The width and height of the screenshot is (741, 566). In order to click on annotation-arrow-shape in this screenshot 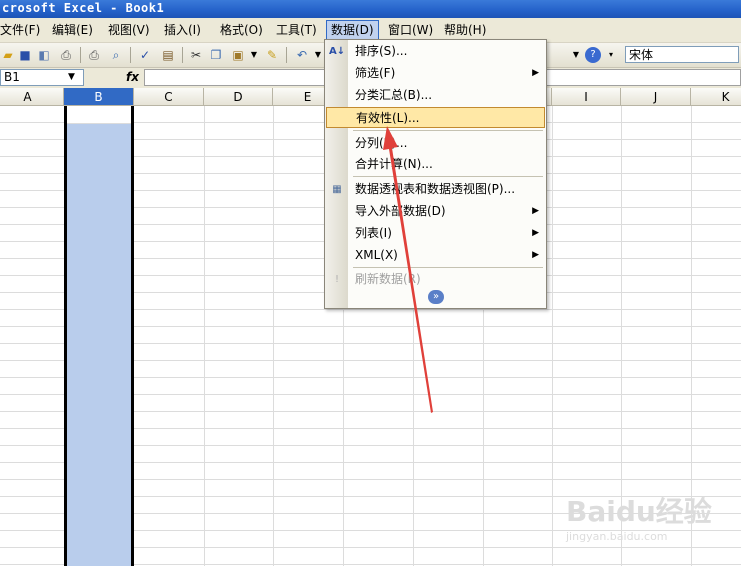, I will do `click(408, 269)`.